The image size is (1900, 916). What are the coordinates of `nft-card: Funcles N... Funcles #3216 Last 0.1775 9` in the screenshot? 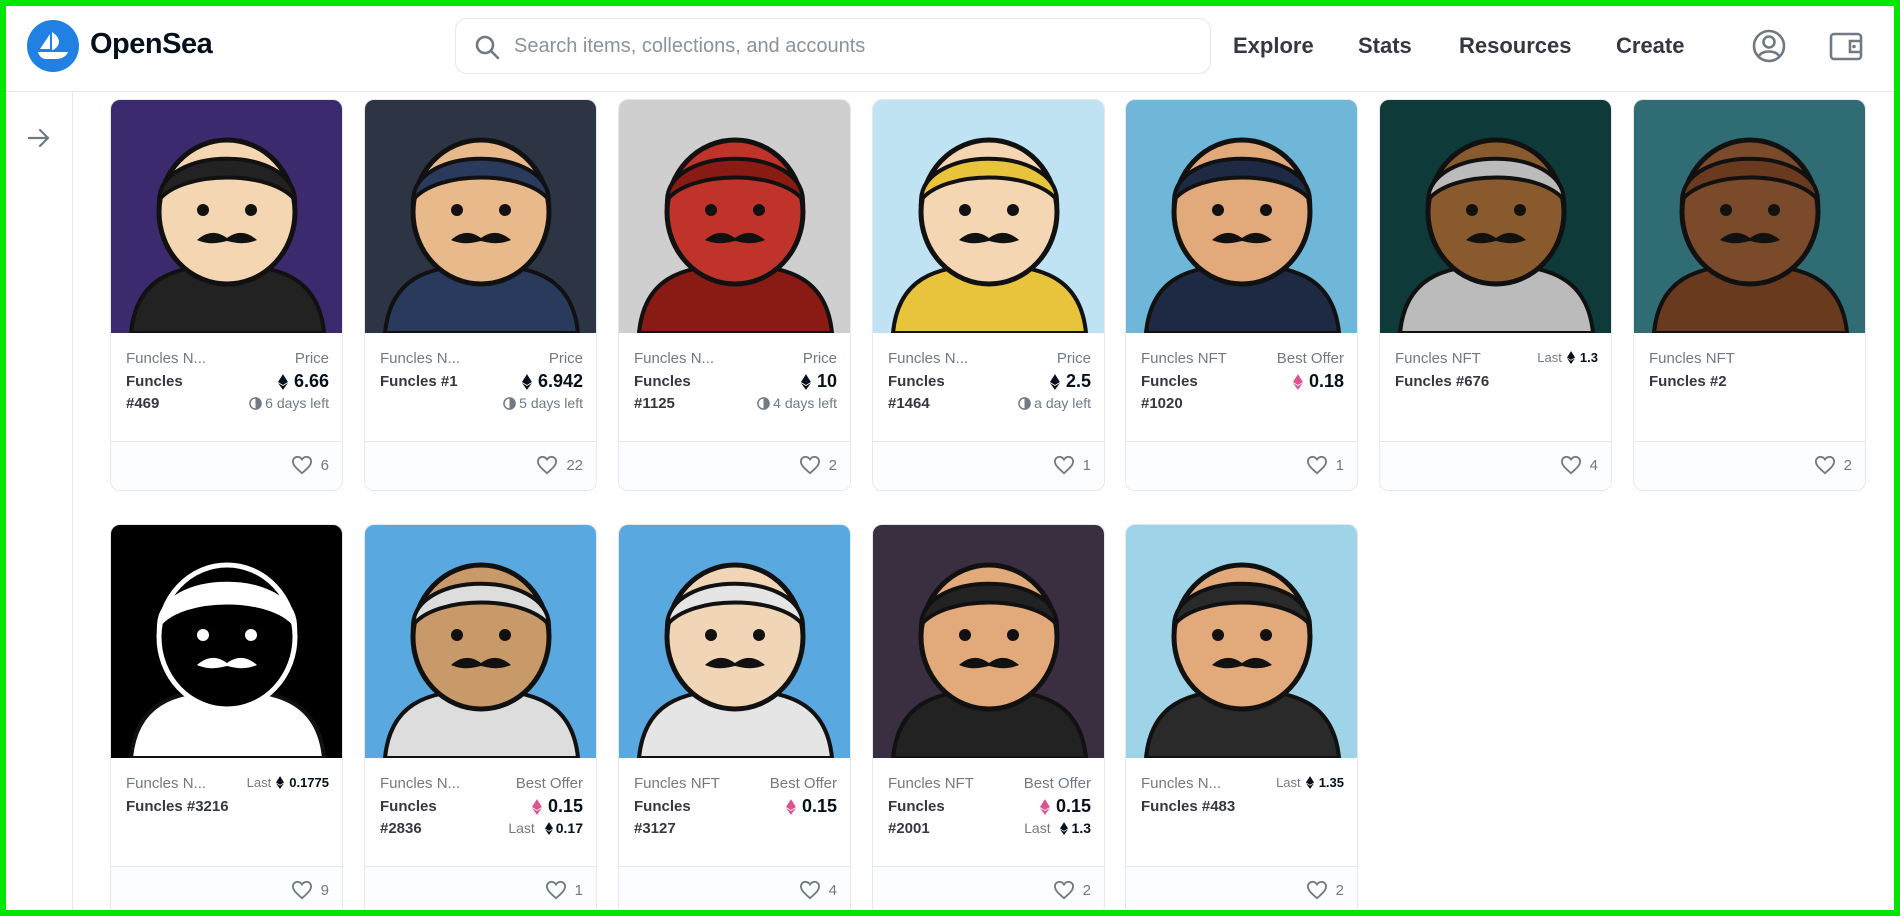 It's located at (226, 717).